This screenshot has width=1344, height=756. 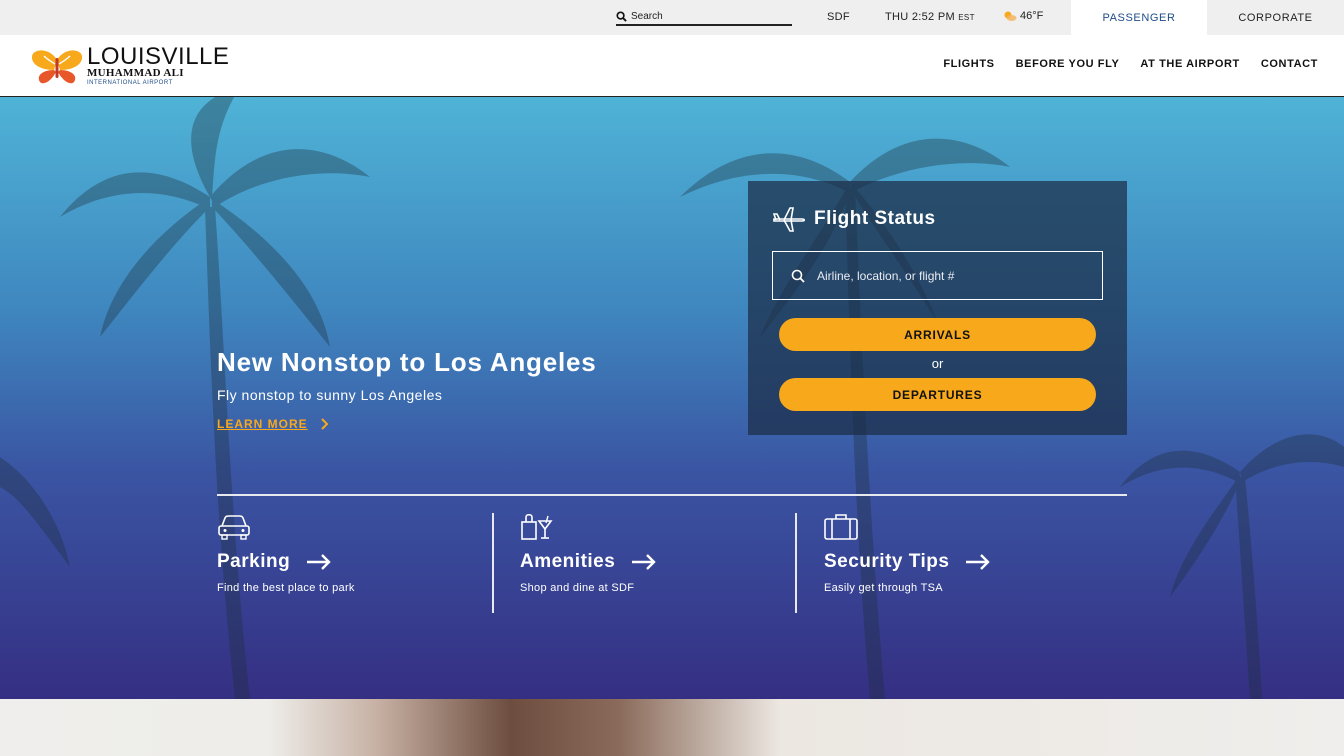 I want to click on tab-corporate: CORPORATE, so click(x=1275, y=17).